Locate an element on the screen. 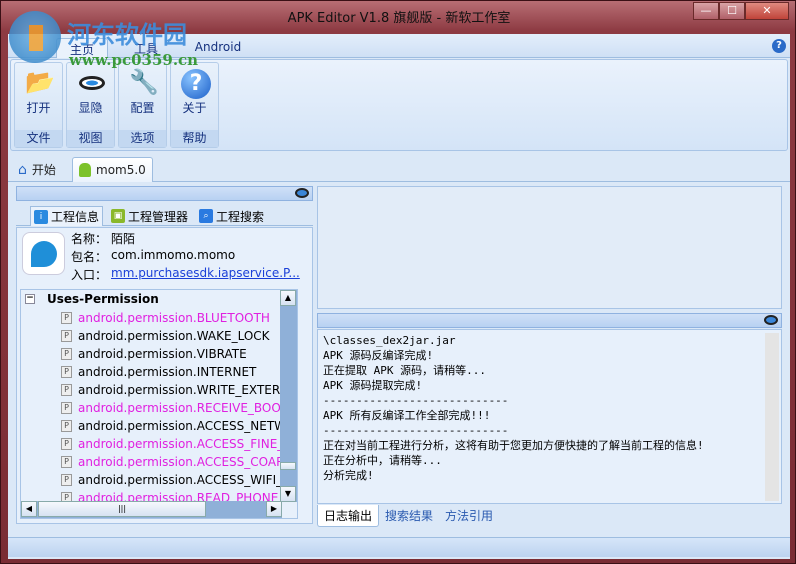 The height and width of the screenshot is (564, 796). tree-root: − Uses-Permission is located at coordinates (92, 299).